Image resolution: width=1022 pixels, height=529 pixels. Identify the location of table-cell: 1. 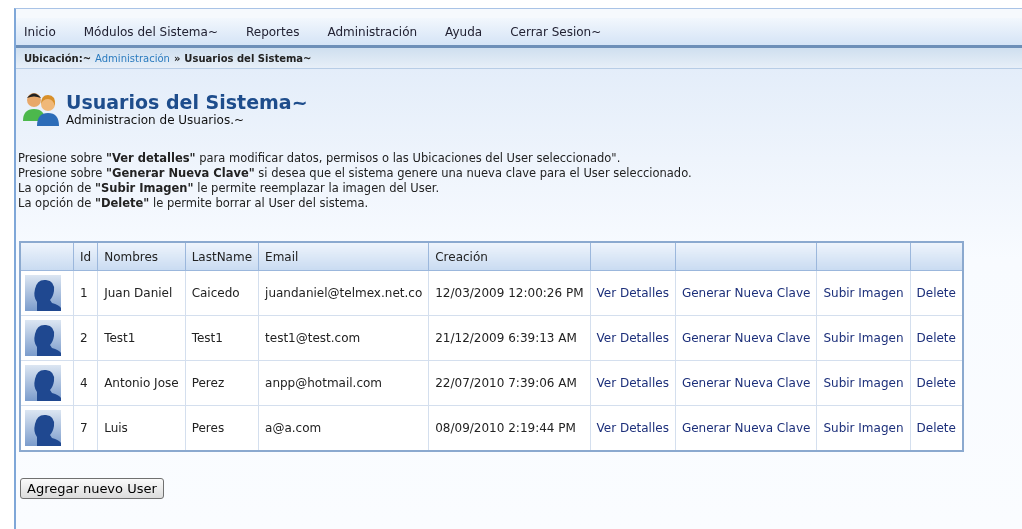
(85, 293).